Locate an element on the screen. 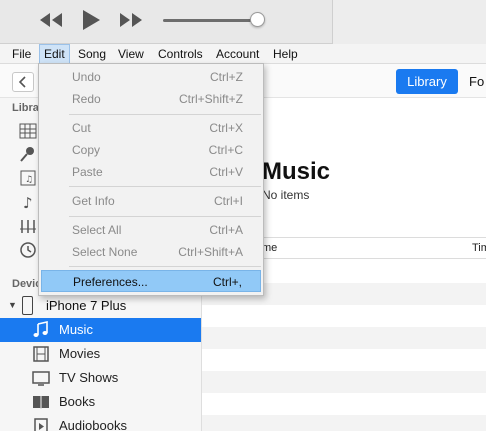  menu-item-select-all: Select All Ctrl+A is located at coordinates (151, 230).